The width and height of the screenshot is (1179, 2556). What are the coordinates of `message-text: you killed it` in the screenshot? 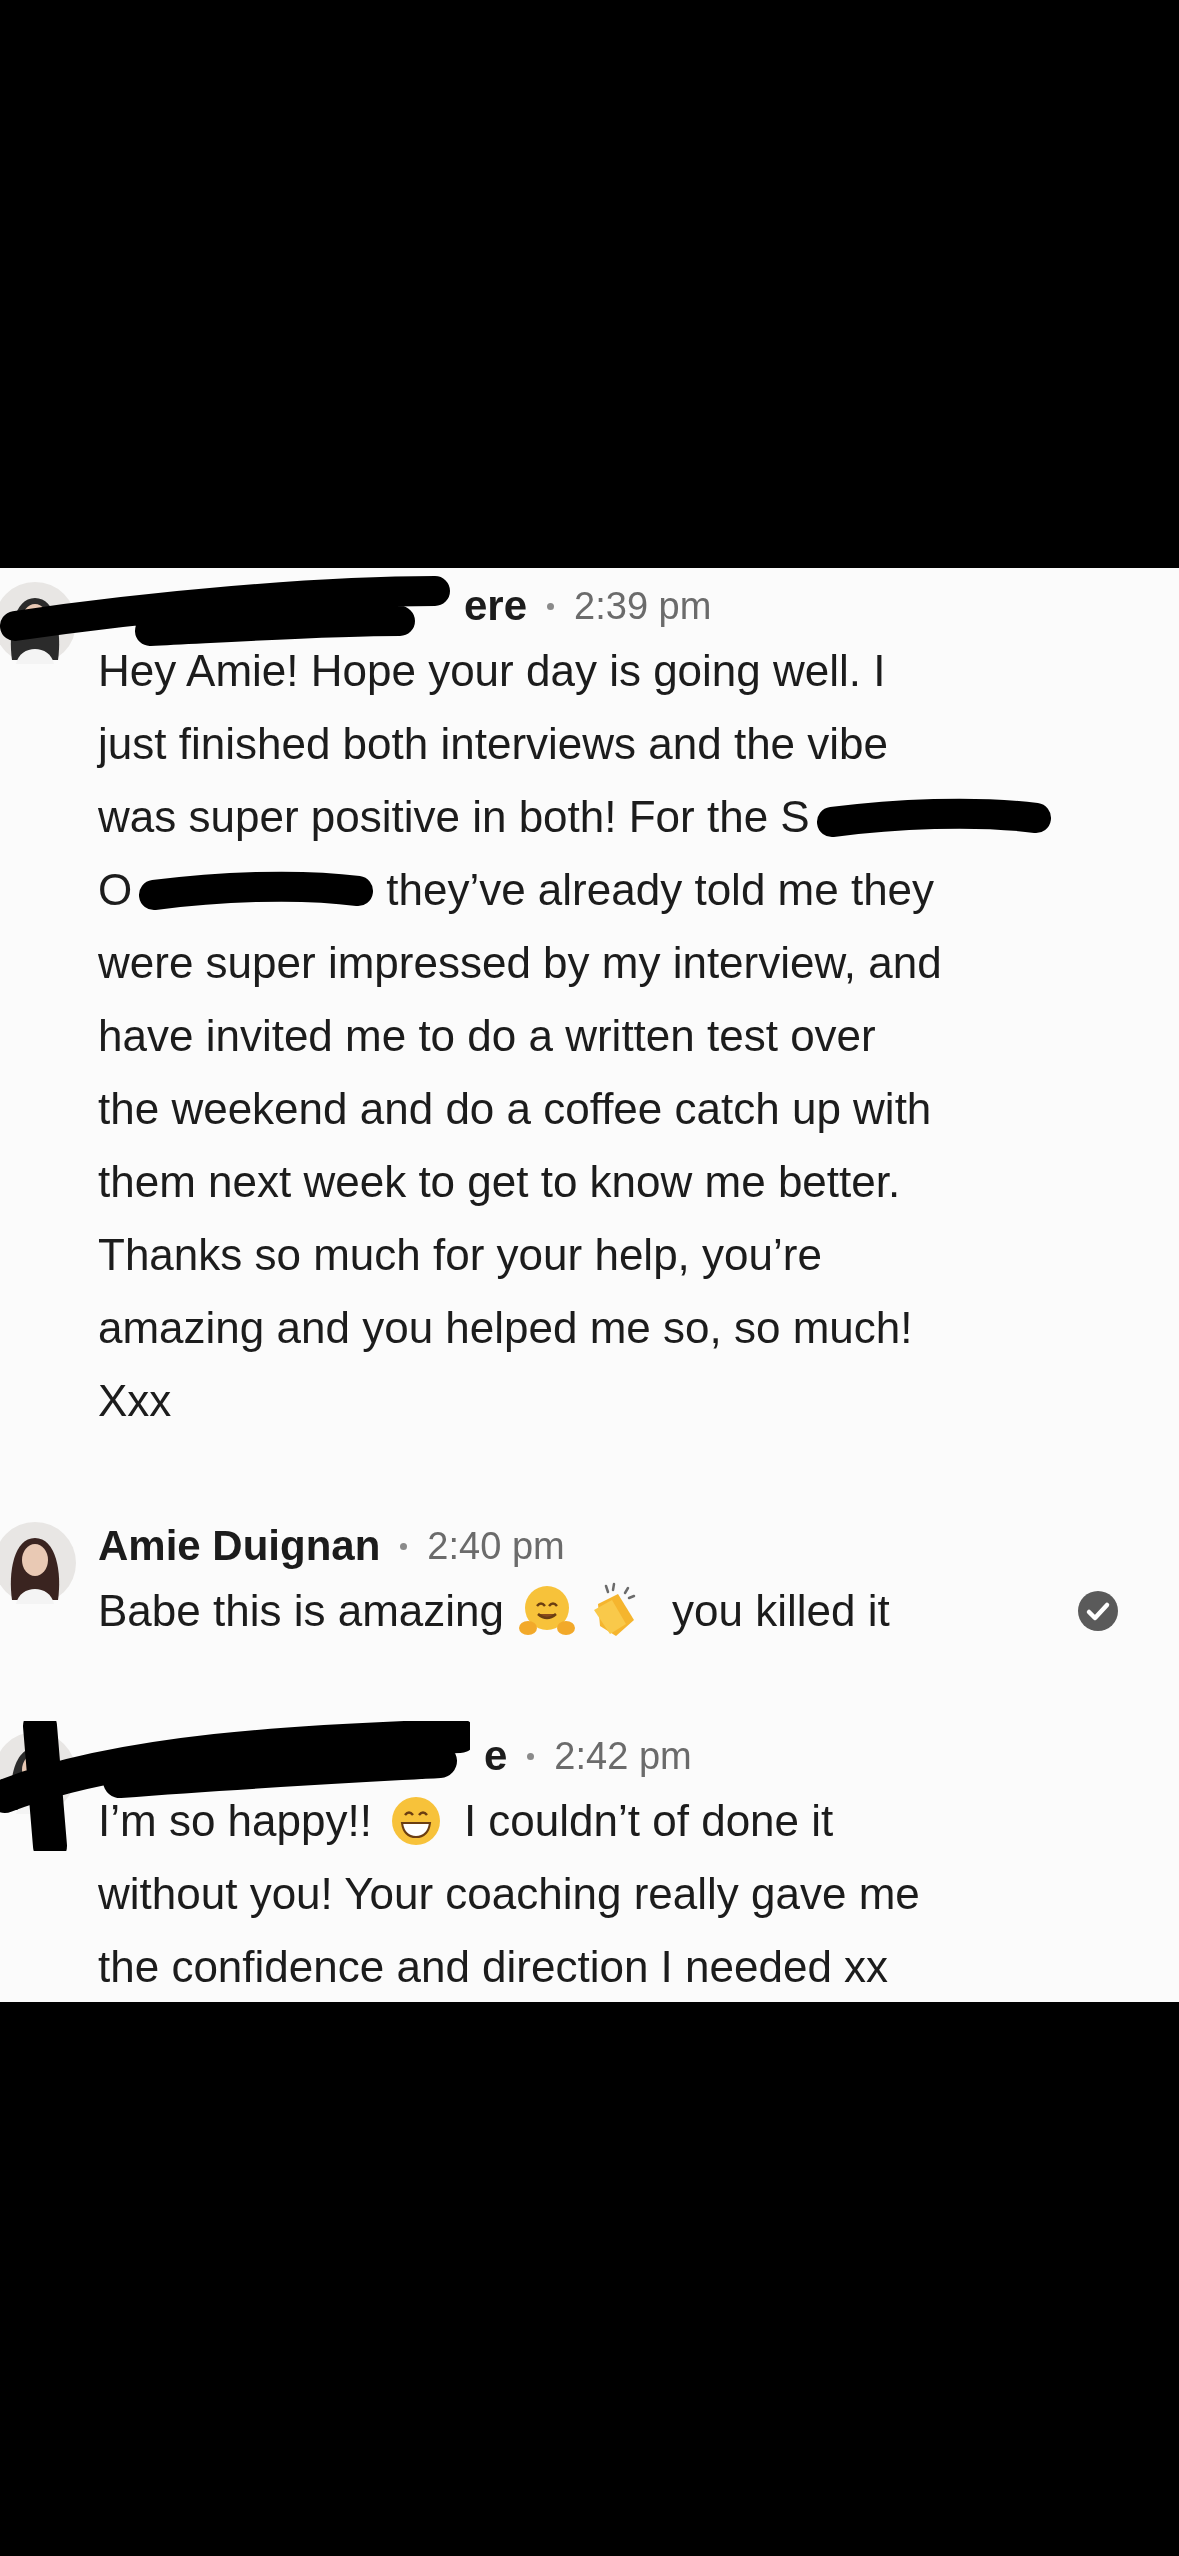 It's located at (781, 1610).